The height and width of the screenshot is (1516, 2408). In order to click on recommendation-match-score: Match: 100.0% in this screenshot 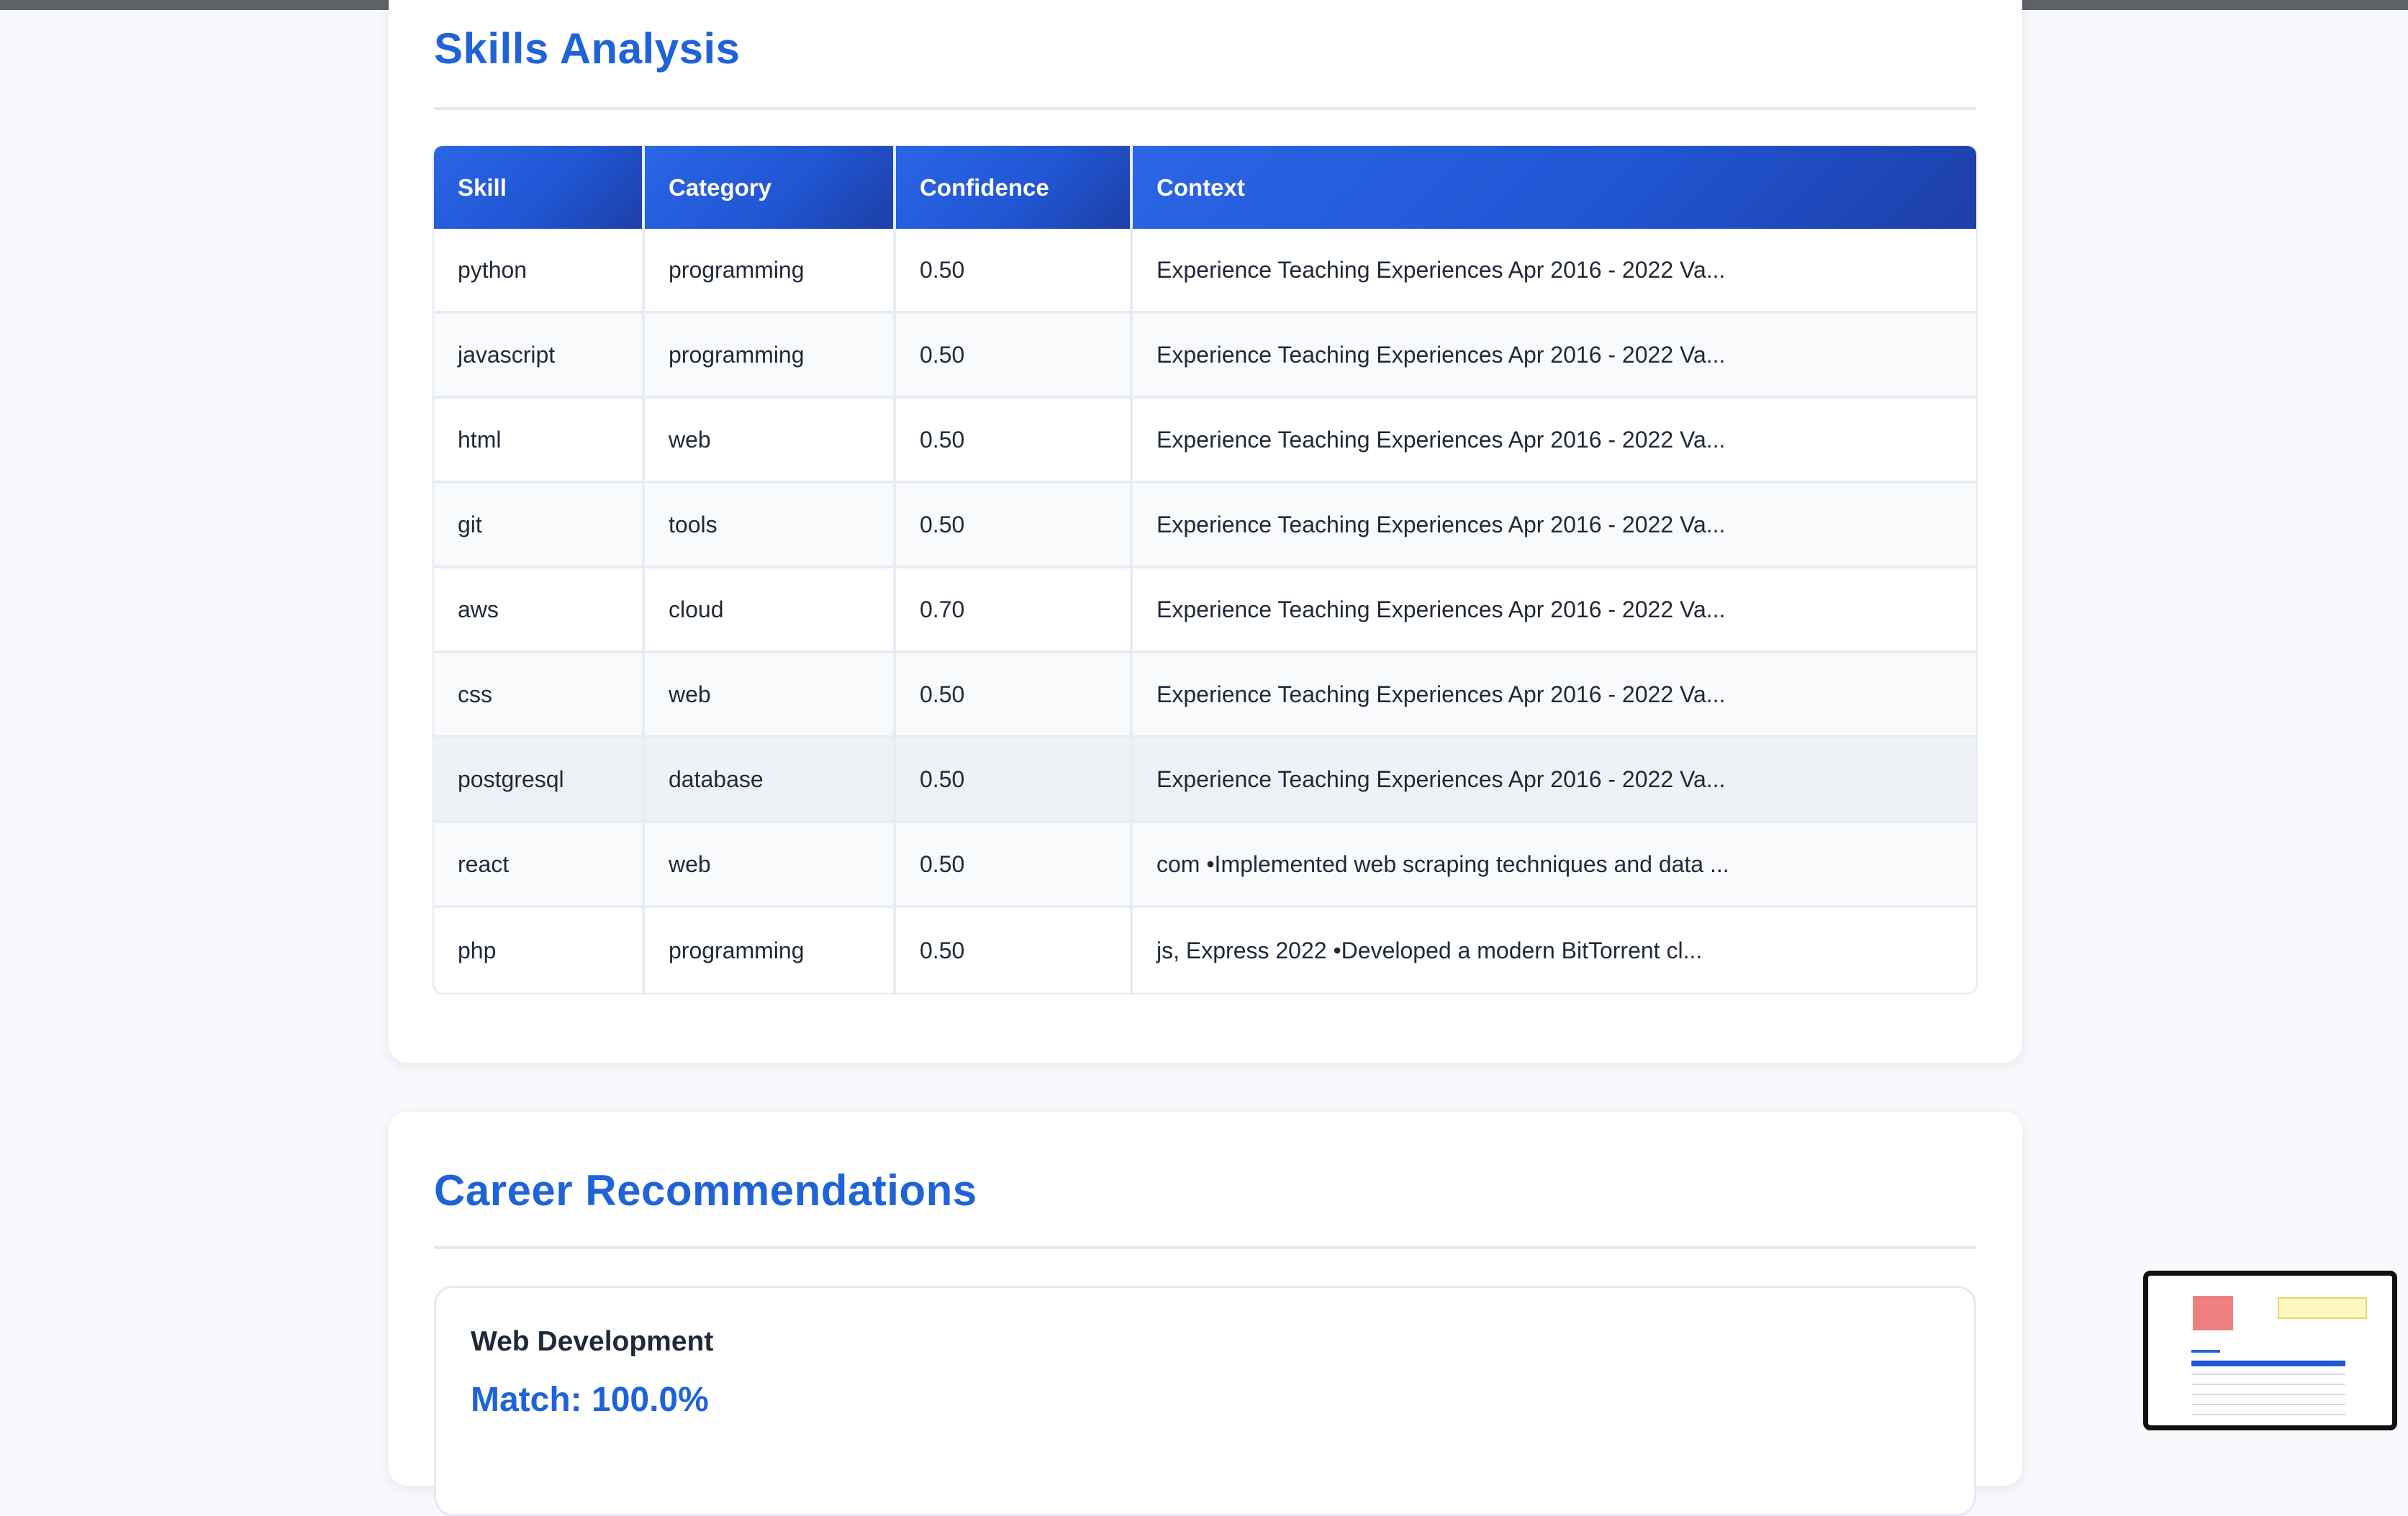, I will do `click(590, 1400)`.